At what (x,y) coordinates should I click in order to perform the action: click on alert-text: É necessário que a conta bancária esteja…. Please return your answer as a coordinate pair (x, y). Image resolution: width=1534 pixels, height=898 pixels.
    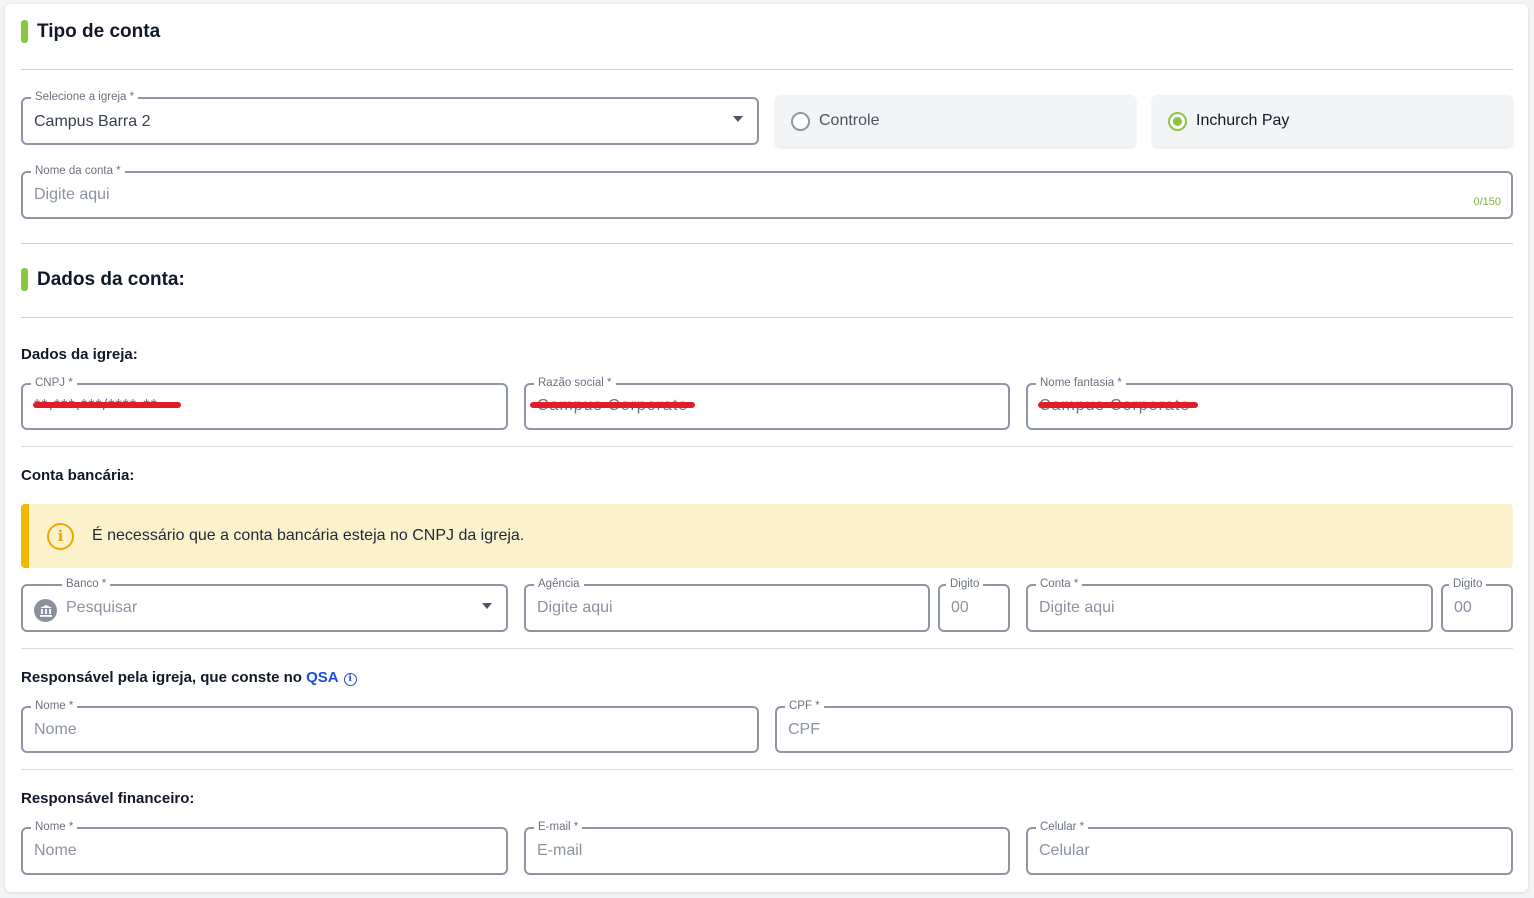
    Looking at the image, I should click on (308, 535).